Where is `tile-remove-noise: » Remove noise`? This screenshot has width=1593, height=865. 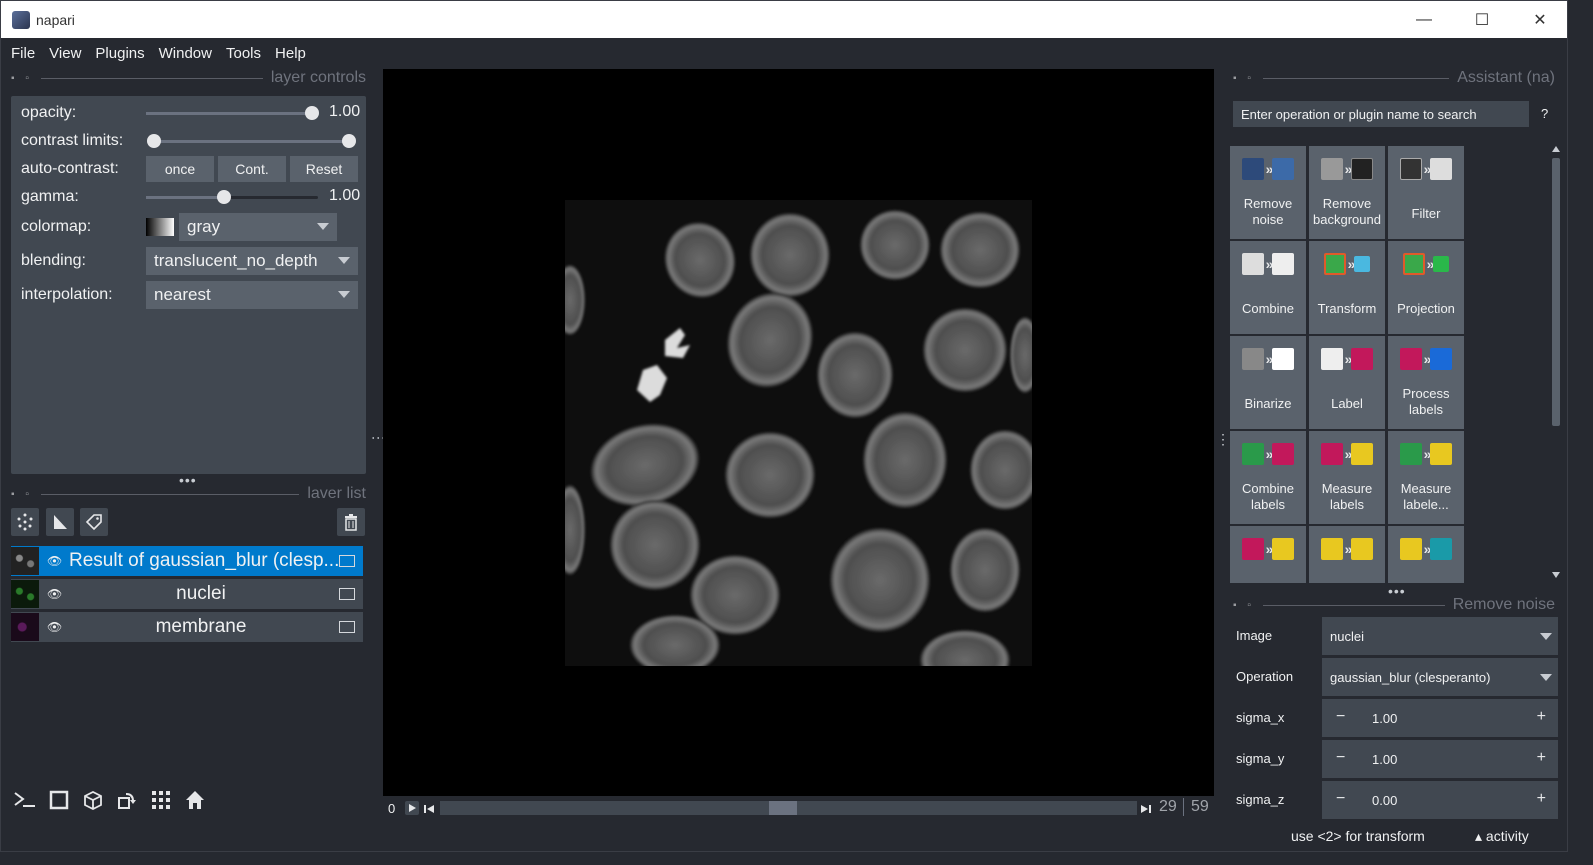 tile-remove-noise: » Remove noise is located at coordinates (1268, 192).